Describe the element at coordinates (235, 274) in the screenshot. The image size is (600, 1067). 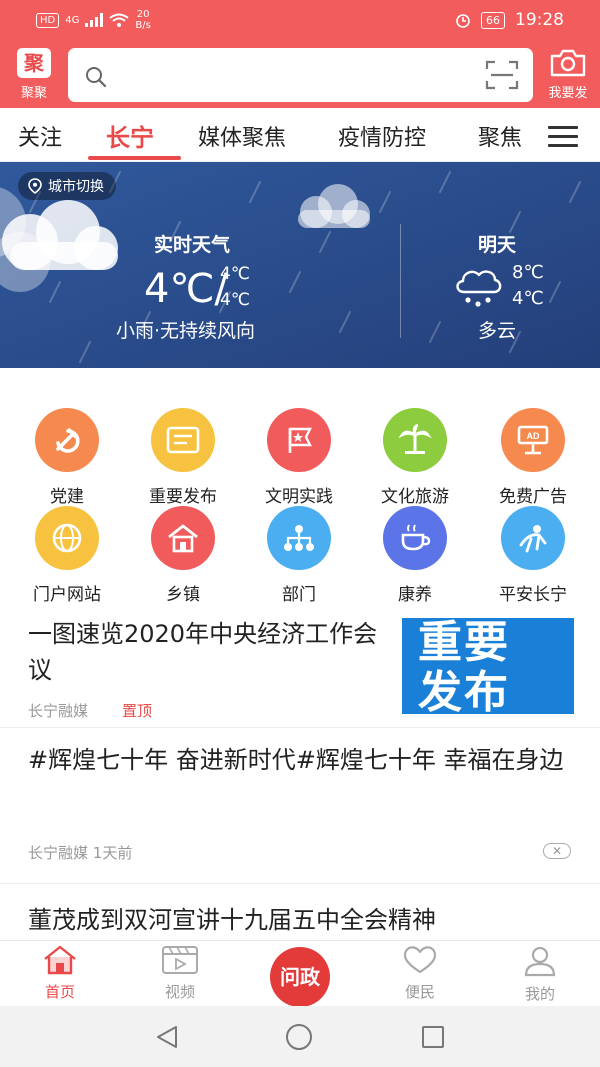
I see `now-high-temp: 4℃` at that location.